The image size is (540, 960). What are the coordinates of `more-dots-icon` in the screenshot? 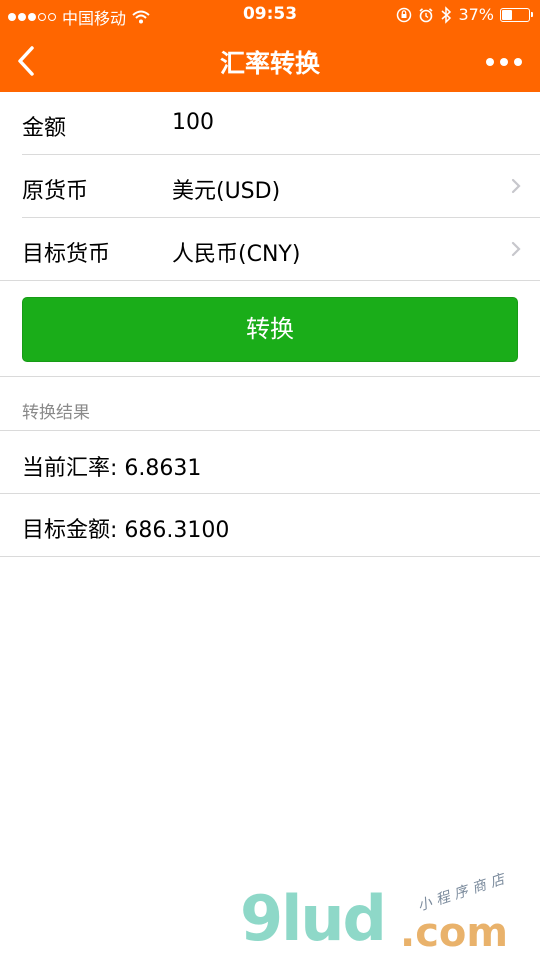 It's located at (504, 62).